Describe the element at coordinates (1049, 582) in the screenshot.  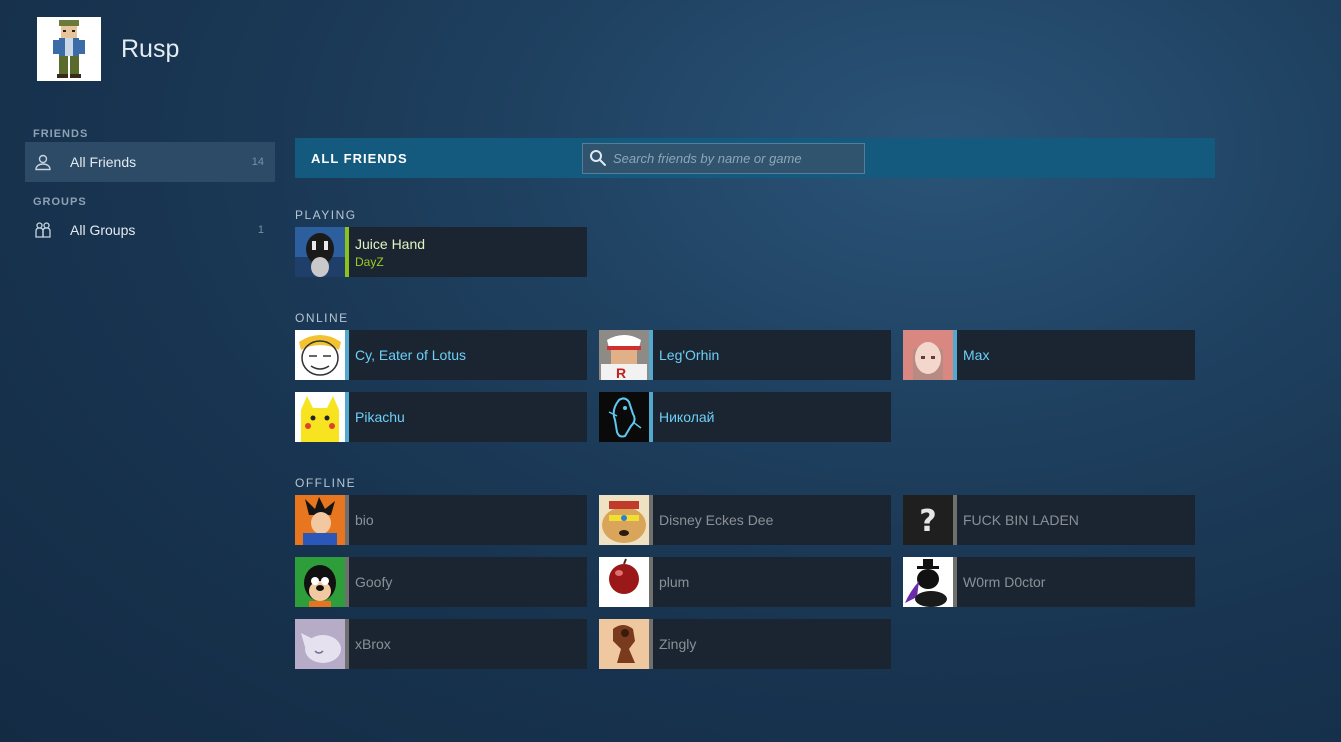
I see `friend-card: W0rm D0ctor` at that location.